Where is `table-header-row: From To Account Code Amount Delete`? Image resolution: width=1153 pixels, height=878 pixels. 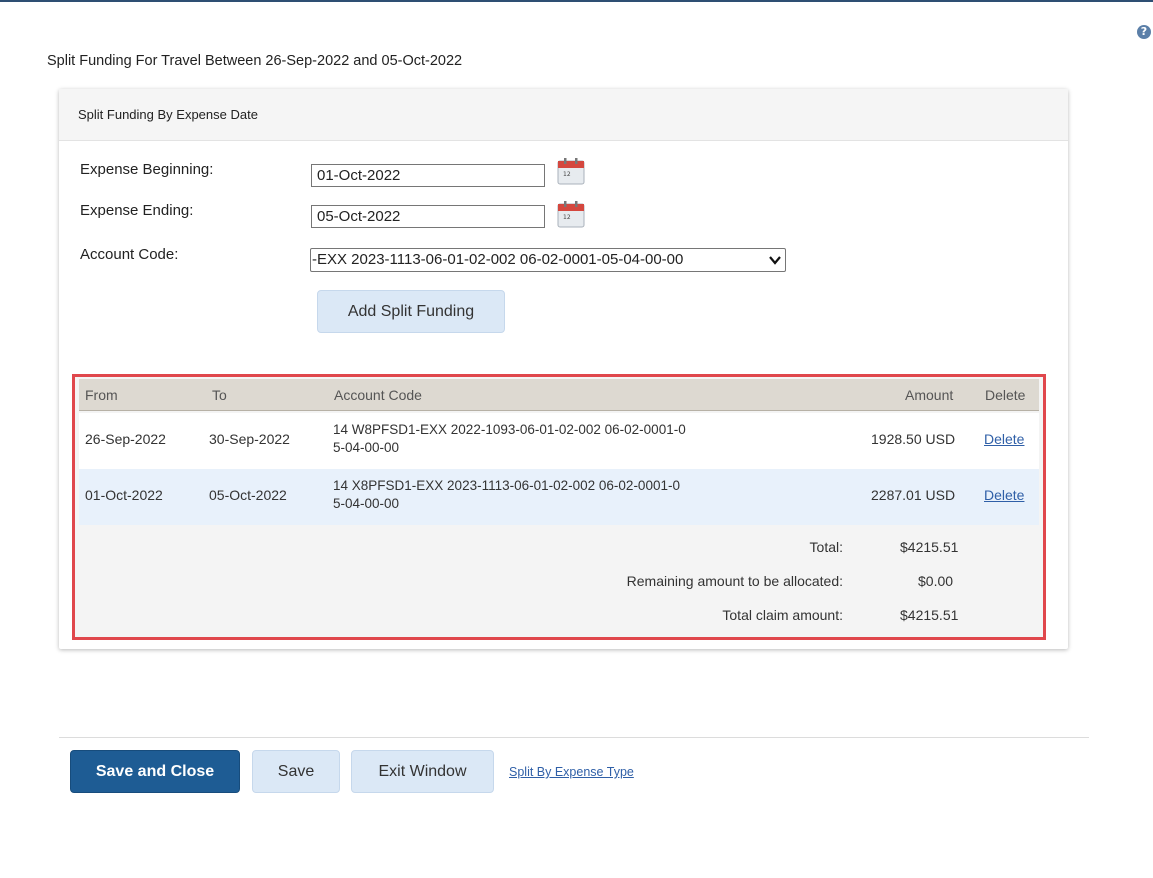 table-header-row: From To Account Code Amount Delete is located at coordinates (559, 395).